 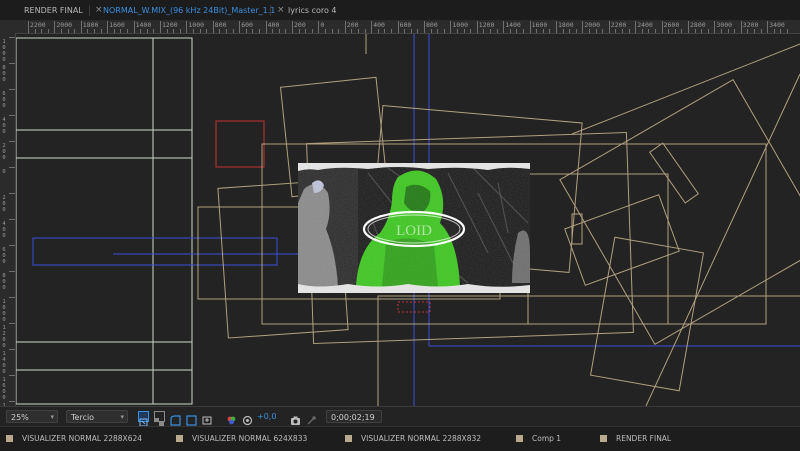 I want to click on layer-item: VISUALIZER NORMAL 624X833, so click(x=241, y=439).